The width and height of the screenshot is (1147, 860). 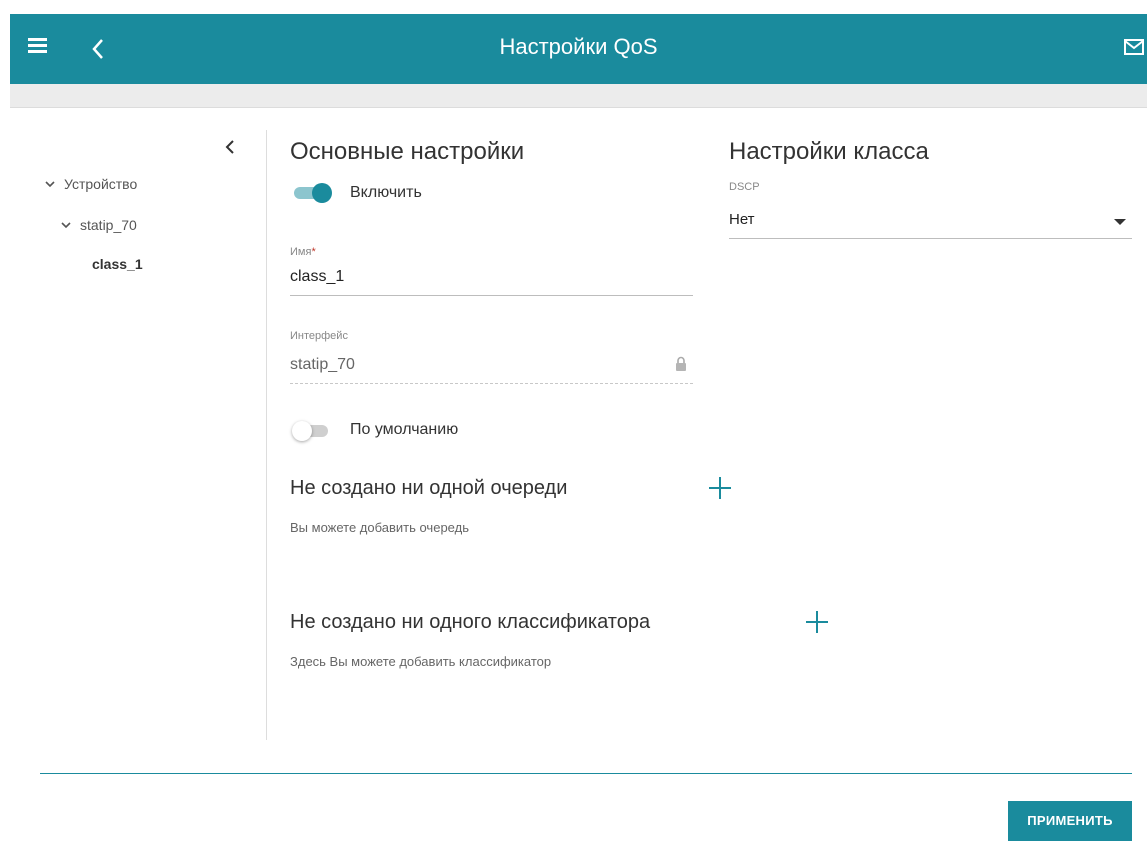 What do you see at coordinates (1070, 821) in the screenshot?
I see `apply-button: ПРИМЕНИТЬ` at bounding box center [1070, 821].